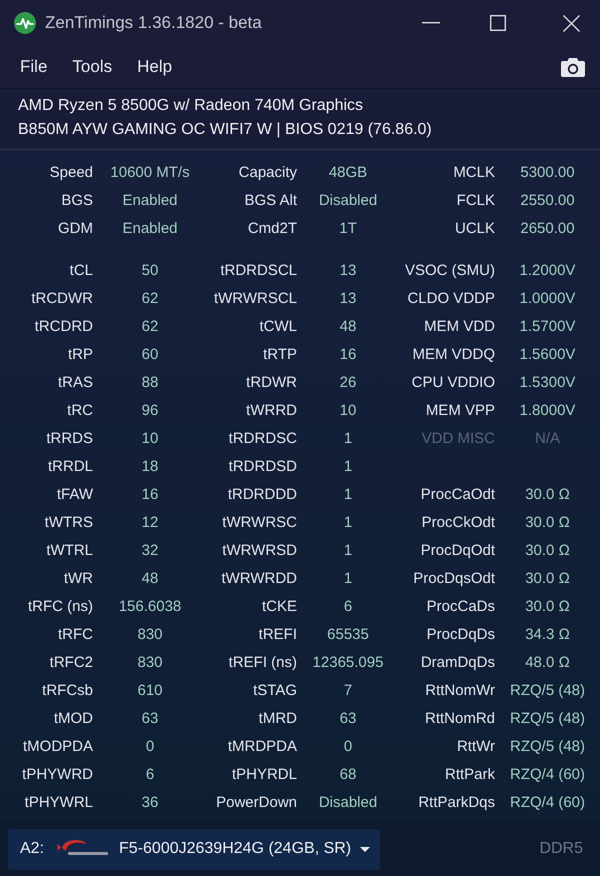 The height and width of the screenshot is (876, 600). I want to click on setting-value: 18, so click(150, 466).